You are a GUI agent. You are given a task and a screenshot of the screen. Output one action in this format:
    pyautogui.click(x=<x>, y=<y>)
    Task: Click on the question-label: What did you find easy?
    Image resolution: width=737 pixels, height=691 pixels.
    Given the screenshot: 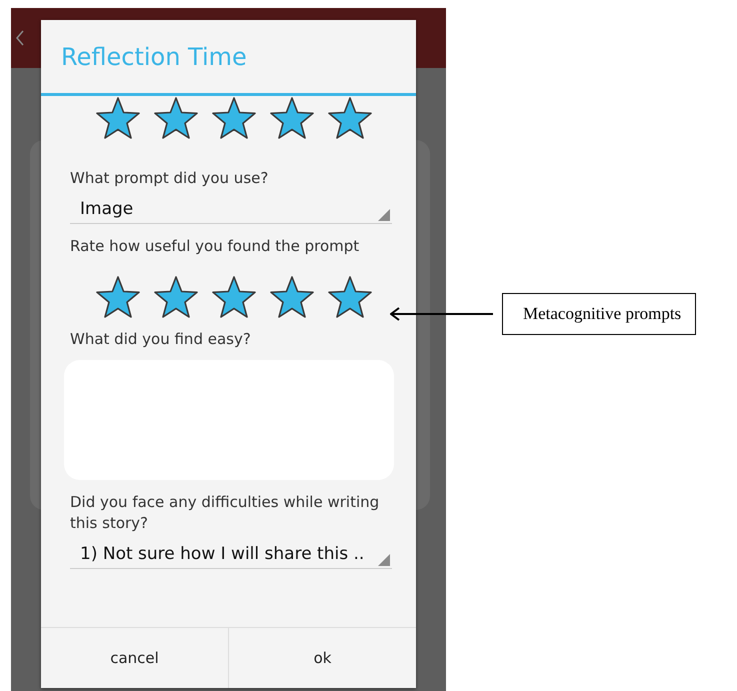 What is the action you would take?
    pyautogui.click(x=161, y=339)
    